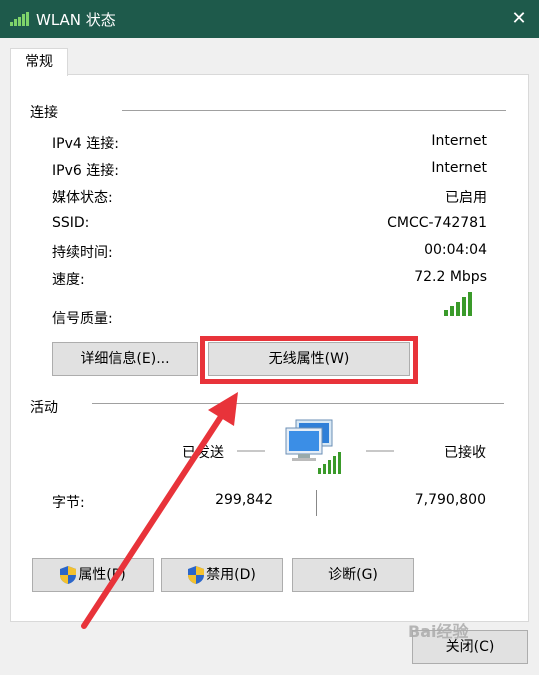 This screenshot has height=675, width=539. I want to click on annotation-arrow, so click(159, 510).